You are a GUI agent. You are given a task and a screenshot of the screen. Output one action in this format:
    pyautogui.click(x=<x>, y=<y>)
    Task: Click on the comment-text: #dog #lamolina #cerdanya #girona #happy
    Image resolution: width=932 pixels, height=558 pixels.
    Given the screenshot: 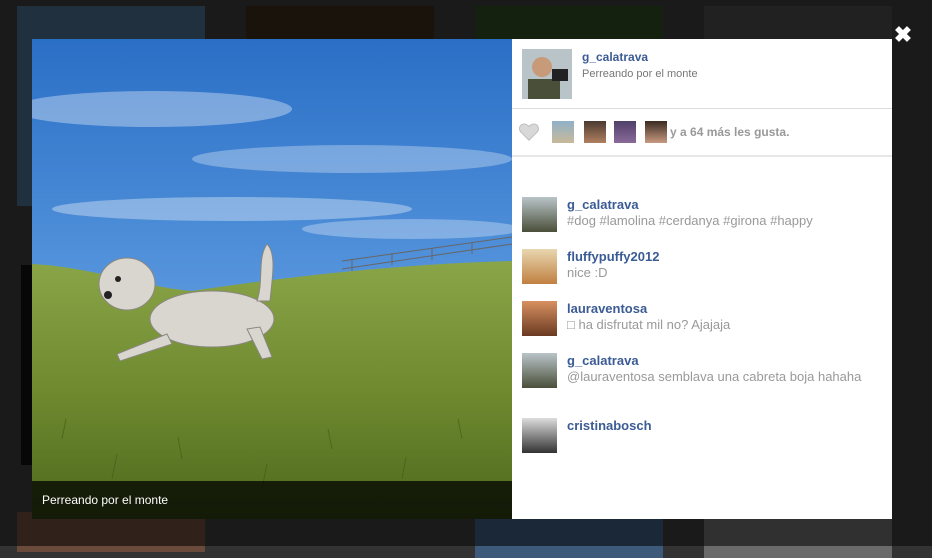 What is the action you would take?
    pyautogui.click(x=690, y=220)
    